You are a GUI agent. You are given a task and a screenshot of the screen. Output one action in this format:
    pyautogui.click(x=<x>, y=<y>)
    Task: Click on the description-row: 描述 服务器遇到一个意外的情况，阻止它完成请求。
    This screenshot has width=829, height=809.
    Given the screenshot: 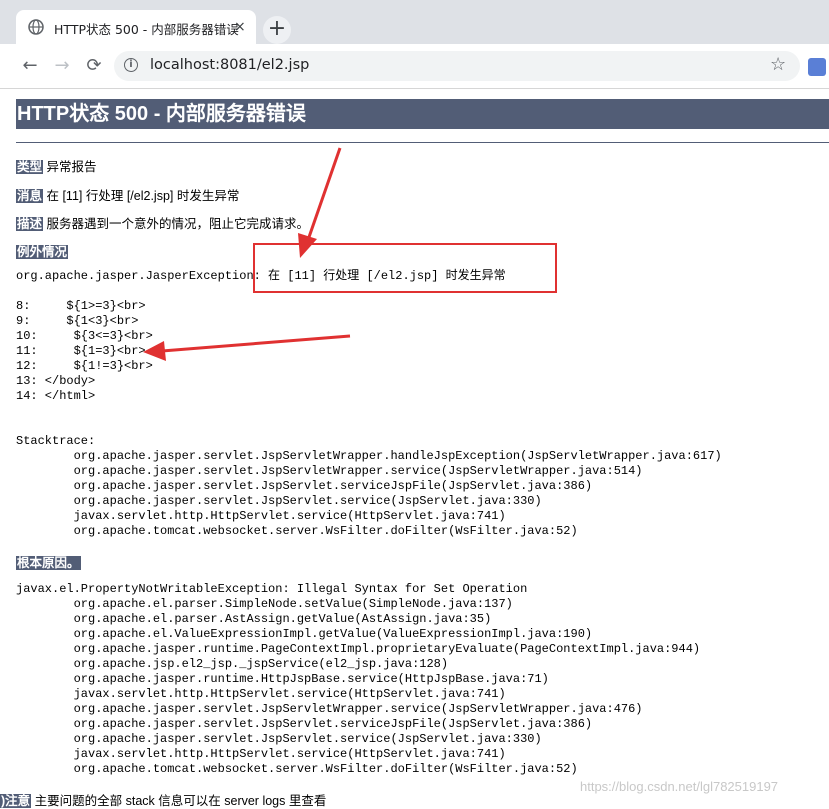 What is the action you would take?
    pyautogui.click(x=162, y=222)
    